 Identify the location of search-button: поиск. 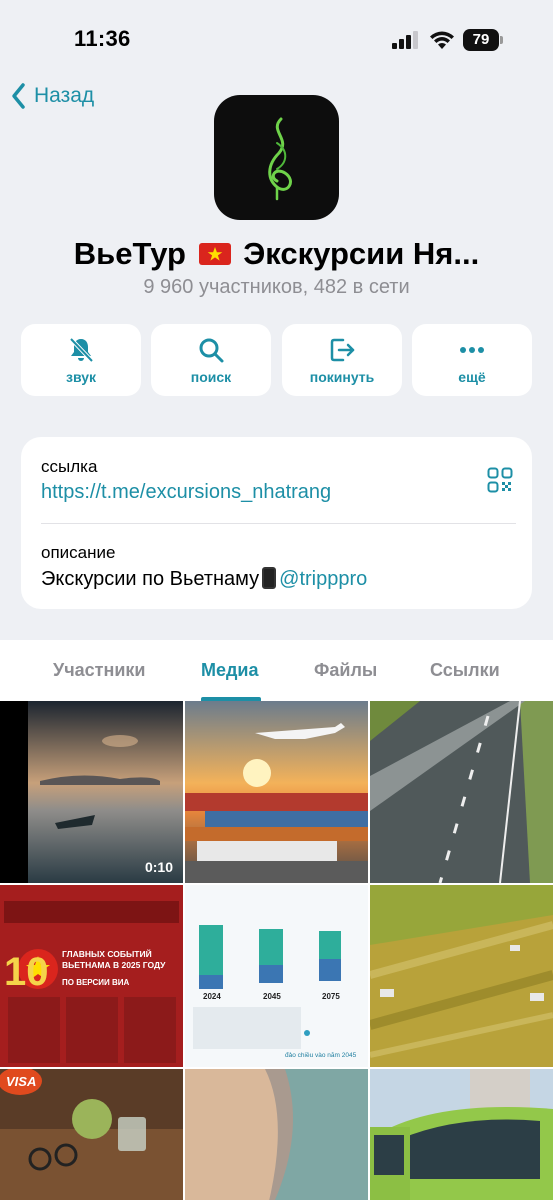
(211, 360).